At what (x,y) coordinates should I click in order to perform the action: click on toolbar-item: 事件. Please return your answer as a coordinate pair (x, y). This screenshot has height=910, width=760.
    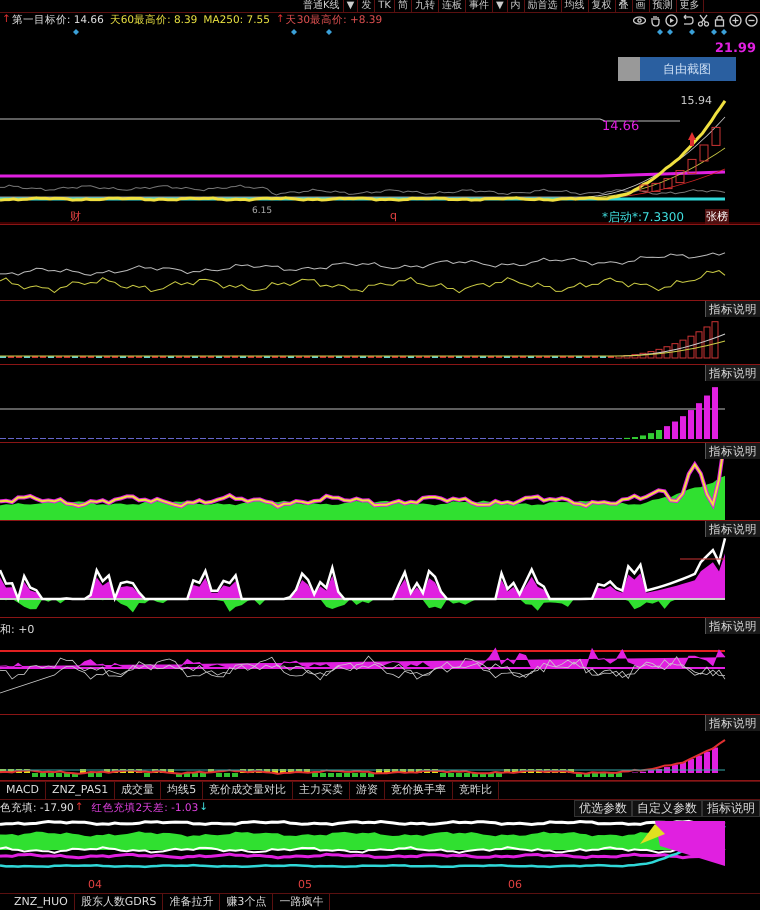
    Looking at the image, I should click on (479, 6).